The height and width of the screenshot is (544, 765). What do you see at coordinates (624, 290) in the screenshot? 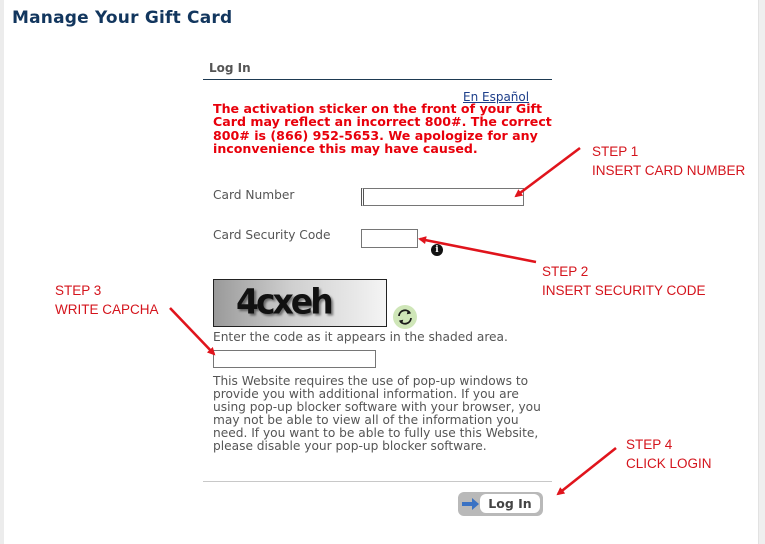
I see `annotation-step-2-text: INSERT SECURITY CODE` at bounding box center [624, 290].